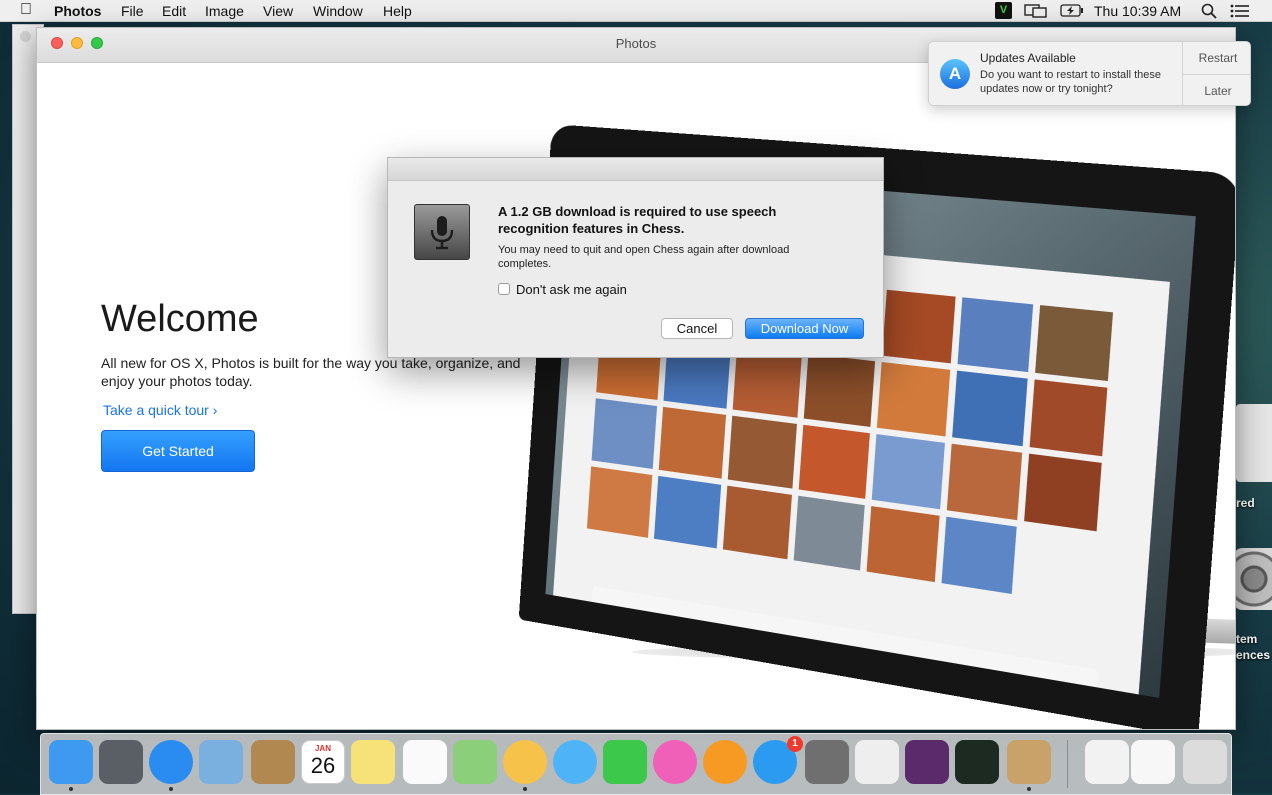 Image resolution: width=1272 pixels, height=795 pixels. Describe the element at coordinates (1253, 655) in the screenshot. I see `desktop-item-label: ences` at that location.